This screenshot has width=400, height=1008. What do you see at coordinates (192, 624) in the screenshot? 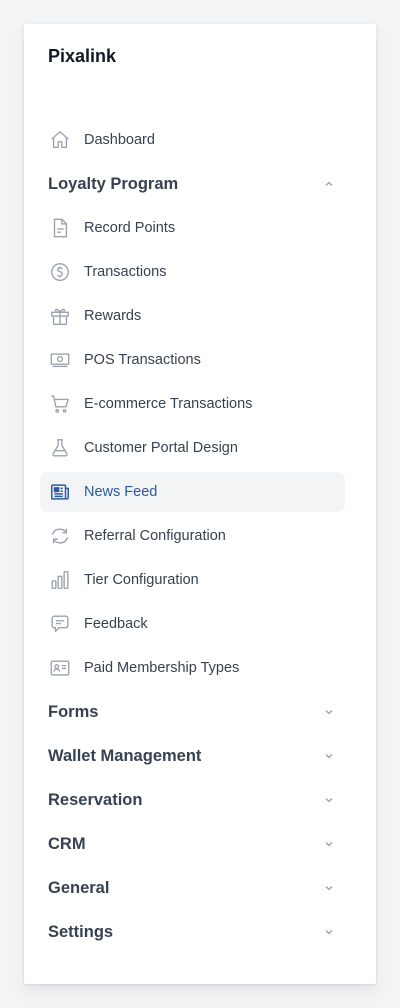
I see `sidebar-item-feedback: Feedback` at bounding box center [192, 624].